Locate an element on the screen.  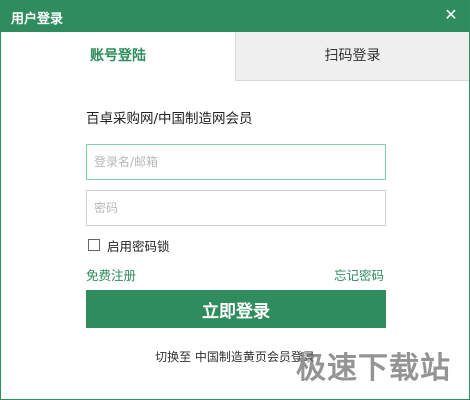
tab-account-login: 账号登陆 is located at coordinates (118, 56).